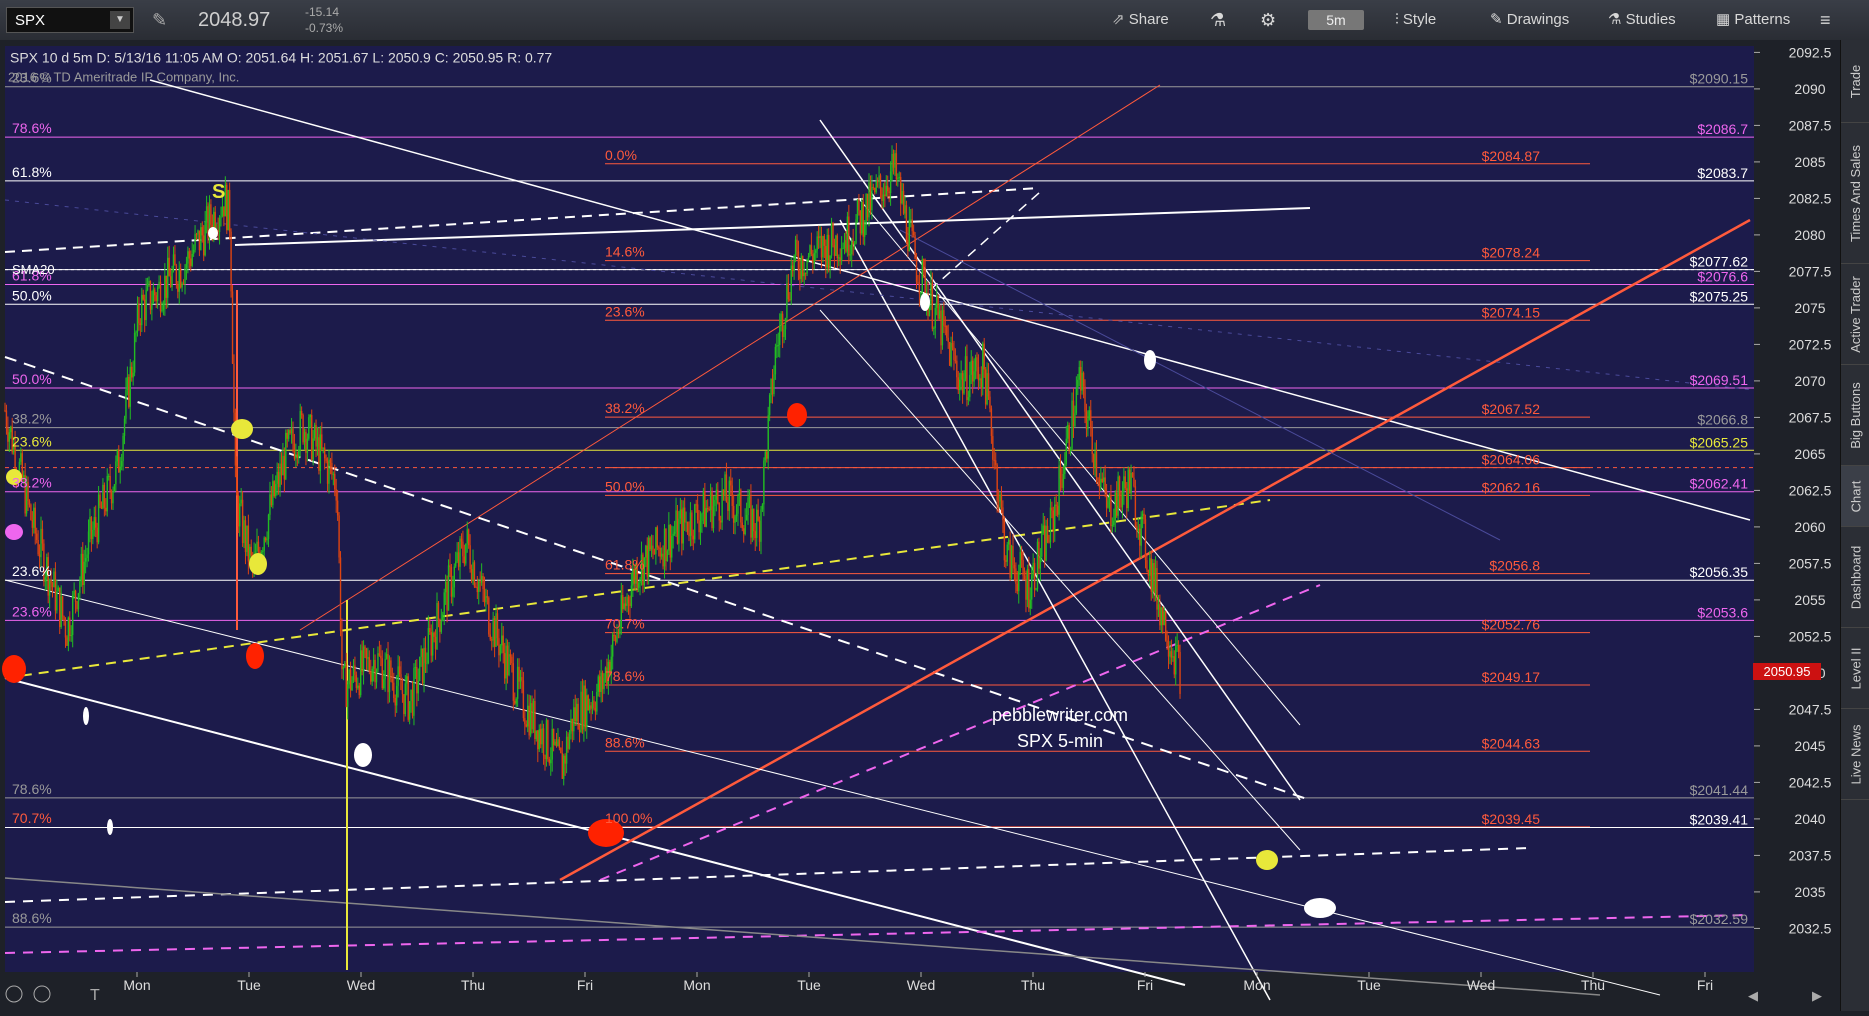 The width and height of the screenshot is (1869, 1016). I want to click on tab-active-trader: Active Trader, so click(1855, 314).